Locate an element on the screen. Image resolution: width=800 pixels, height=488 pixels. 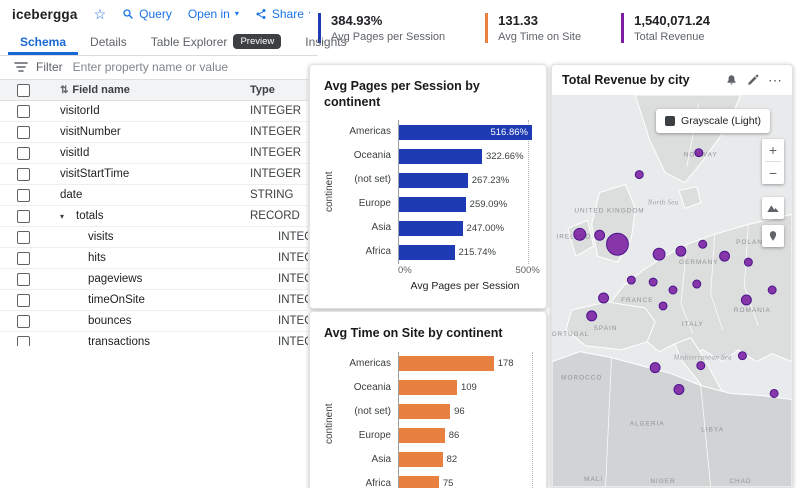
tab-details: Details is located at coordinates (108, 41).